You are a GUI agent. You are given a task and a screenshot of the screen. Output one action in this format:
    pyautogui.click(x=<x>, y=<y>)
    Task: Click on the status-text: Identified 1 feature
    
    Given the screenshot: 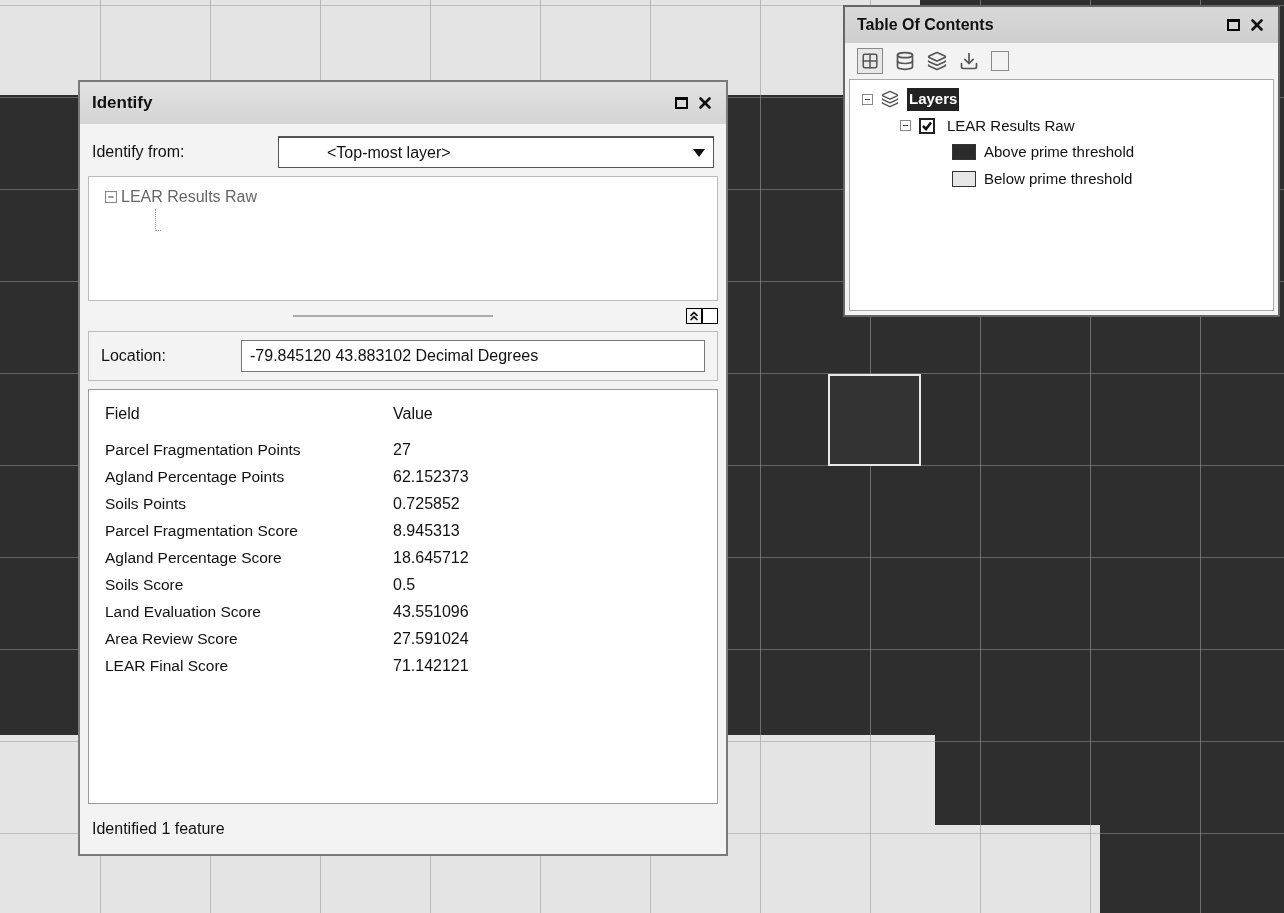 What is the action you would take?
    pyautogui.click(x=158, y=829)
    